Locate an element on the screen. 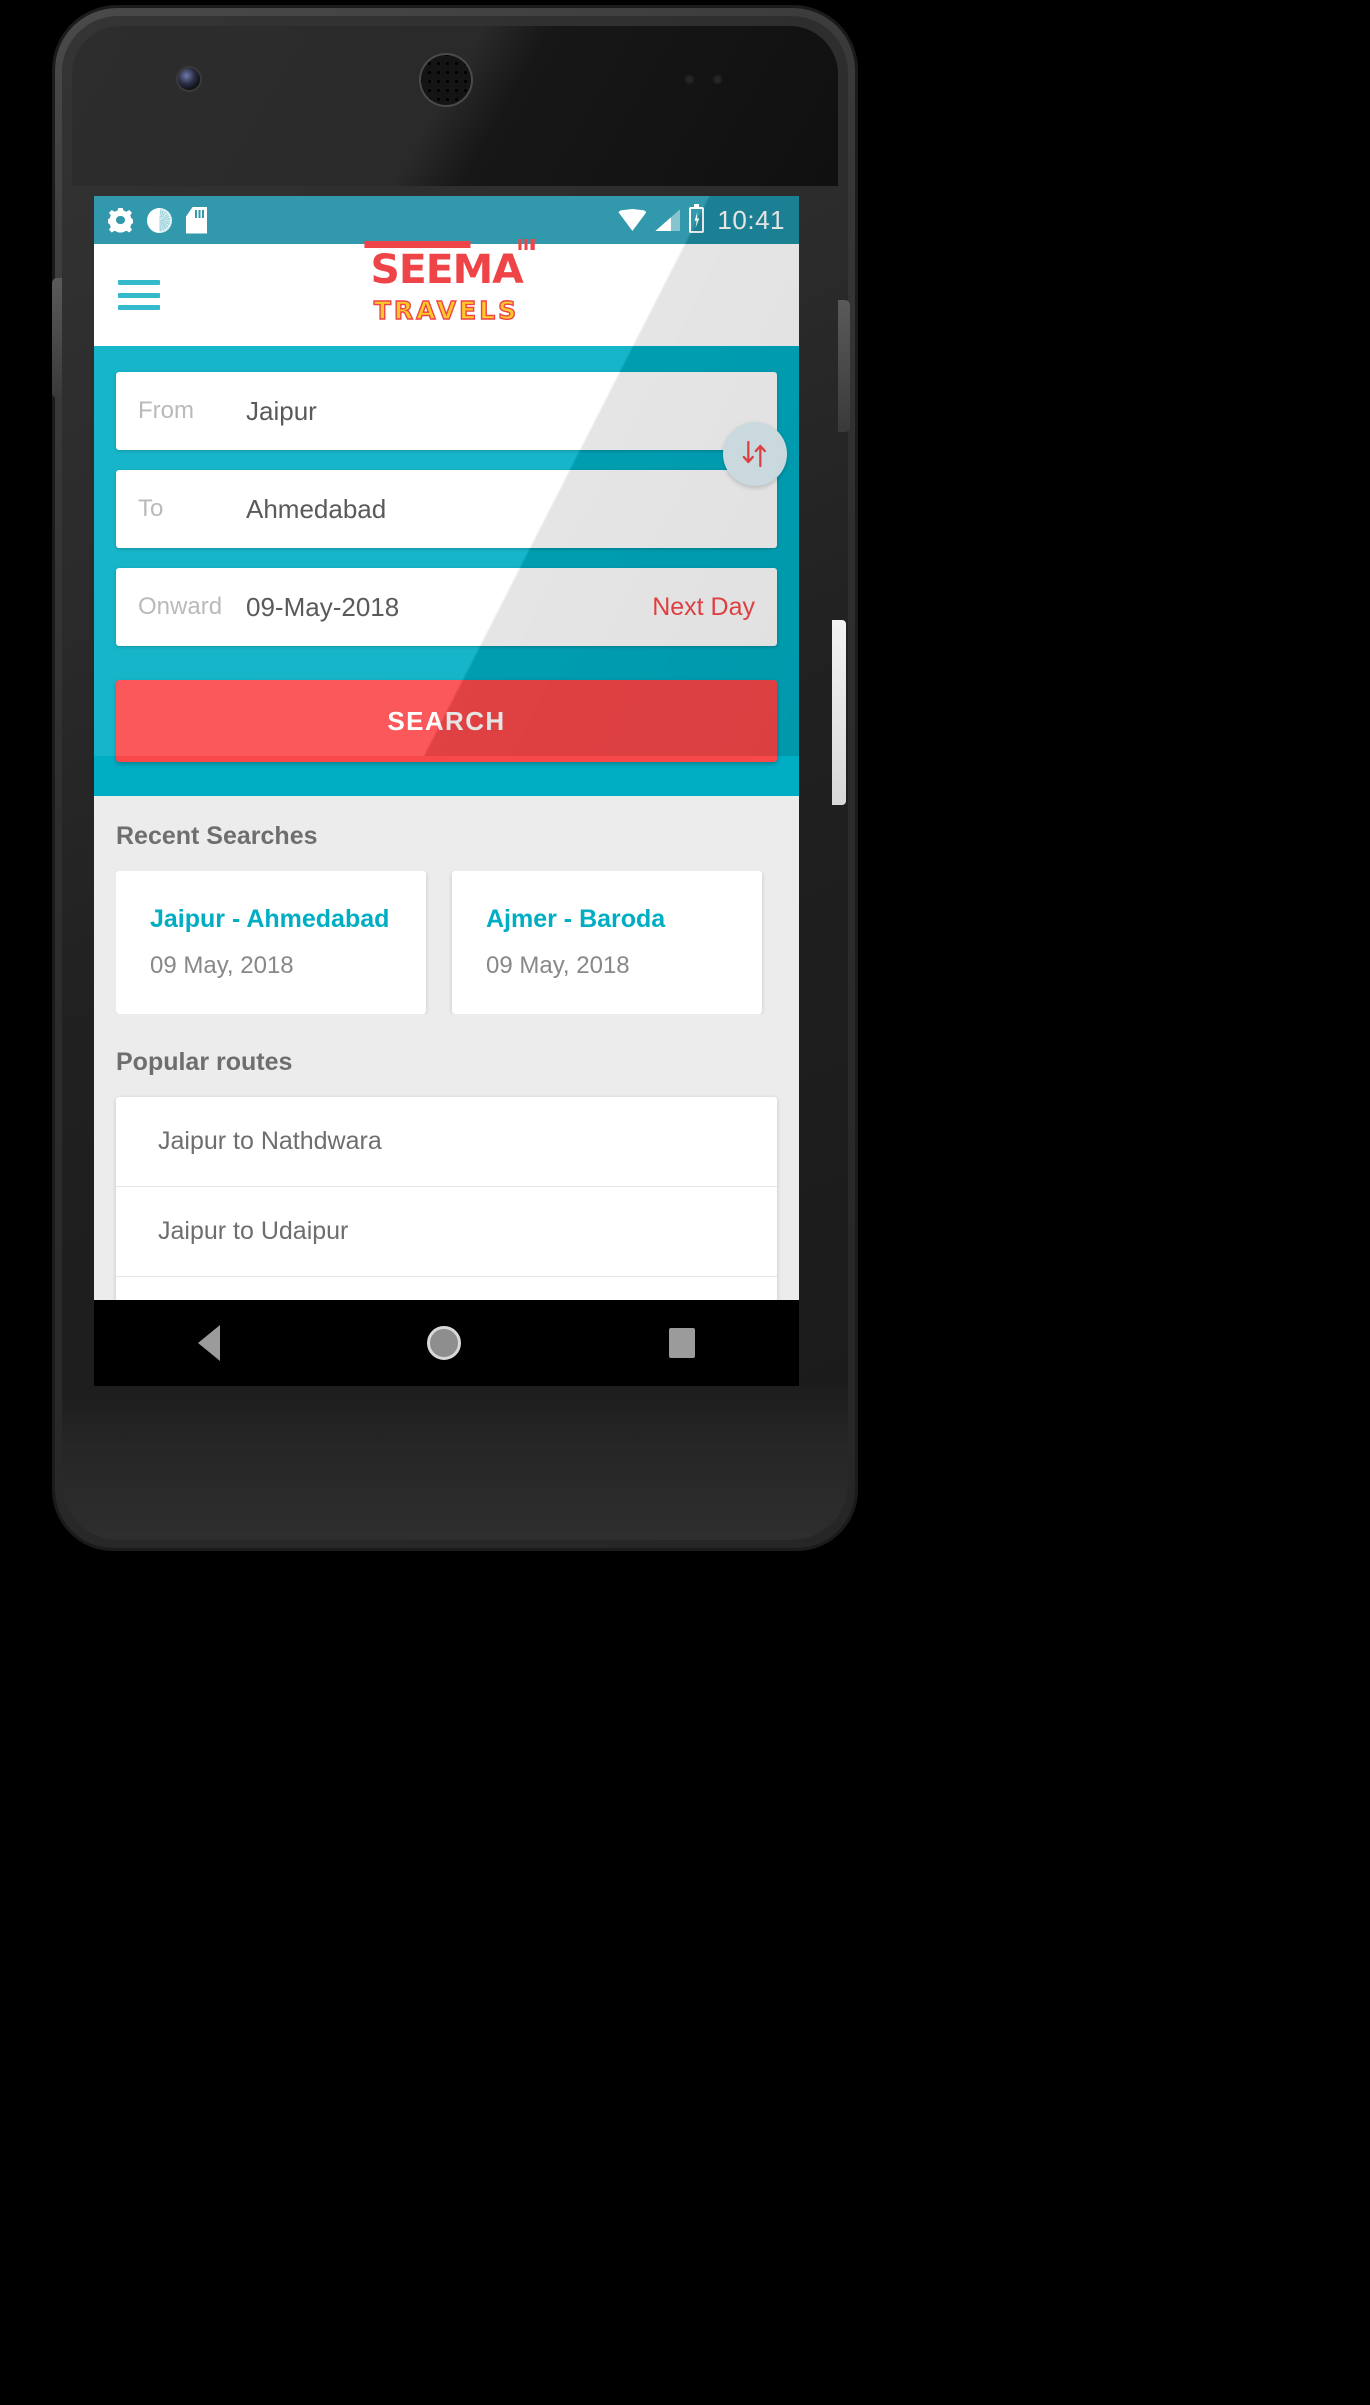 The height and width of the screenshot is (2405, 1370). onward-value: 09-May-2018 is located at coordinates (323, 606).